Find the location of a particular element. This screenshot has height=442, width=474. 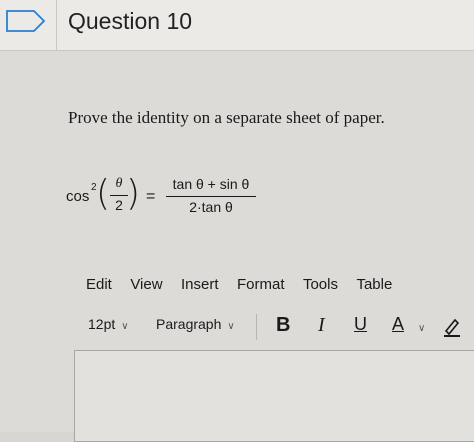

block-format-value: Paragraph is located at coordinates (189, 324).